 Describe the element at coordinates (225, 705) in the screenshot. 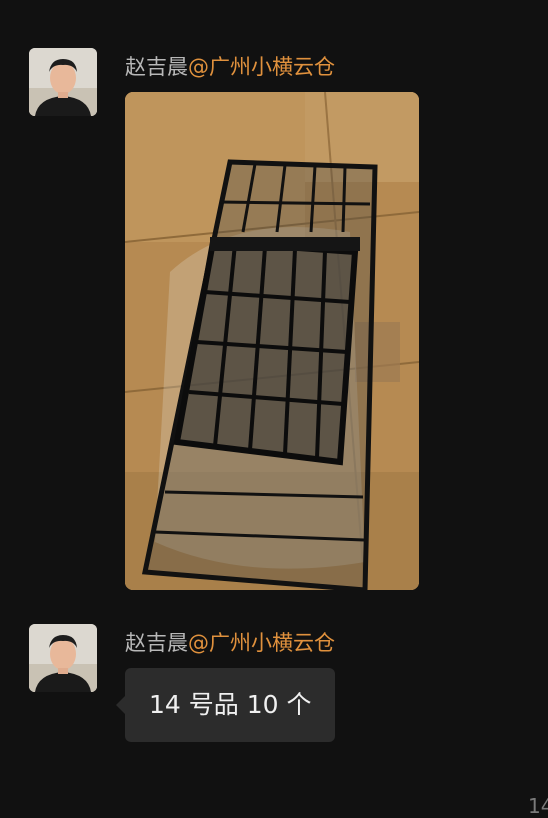

I see `message-bubble: 14 号品 10 个` at that location.